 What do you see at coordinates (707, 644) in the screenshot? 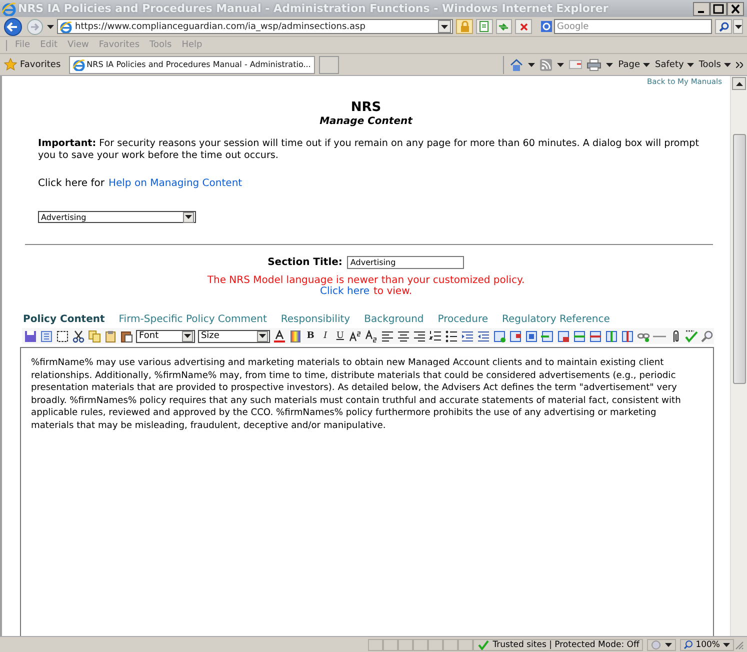
I see `zoom-button: 100%` at bounding box center [707, 644].